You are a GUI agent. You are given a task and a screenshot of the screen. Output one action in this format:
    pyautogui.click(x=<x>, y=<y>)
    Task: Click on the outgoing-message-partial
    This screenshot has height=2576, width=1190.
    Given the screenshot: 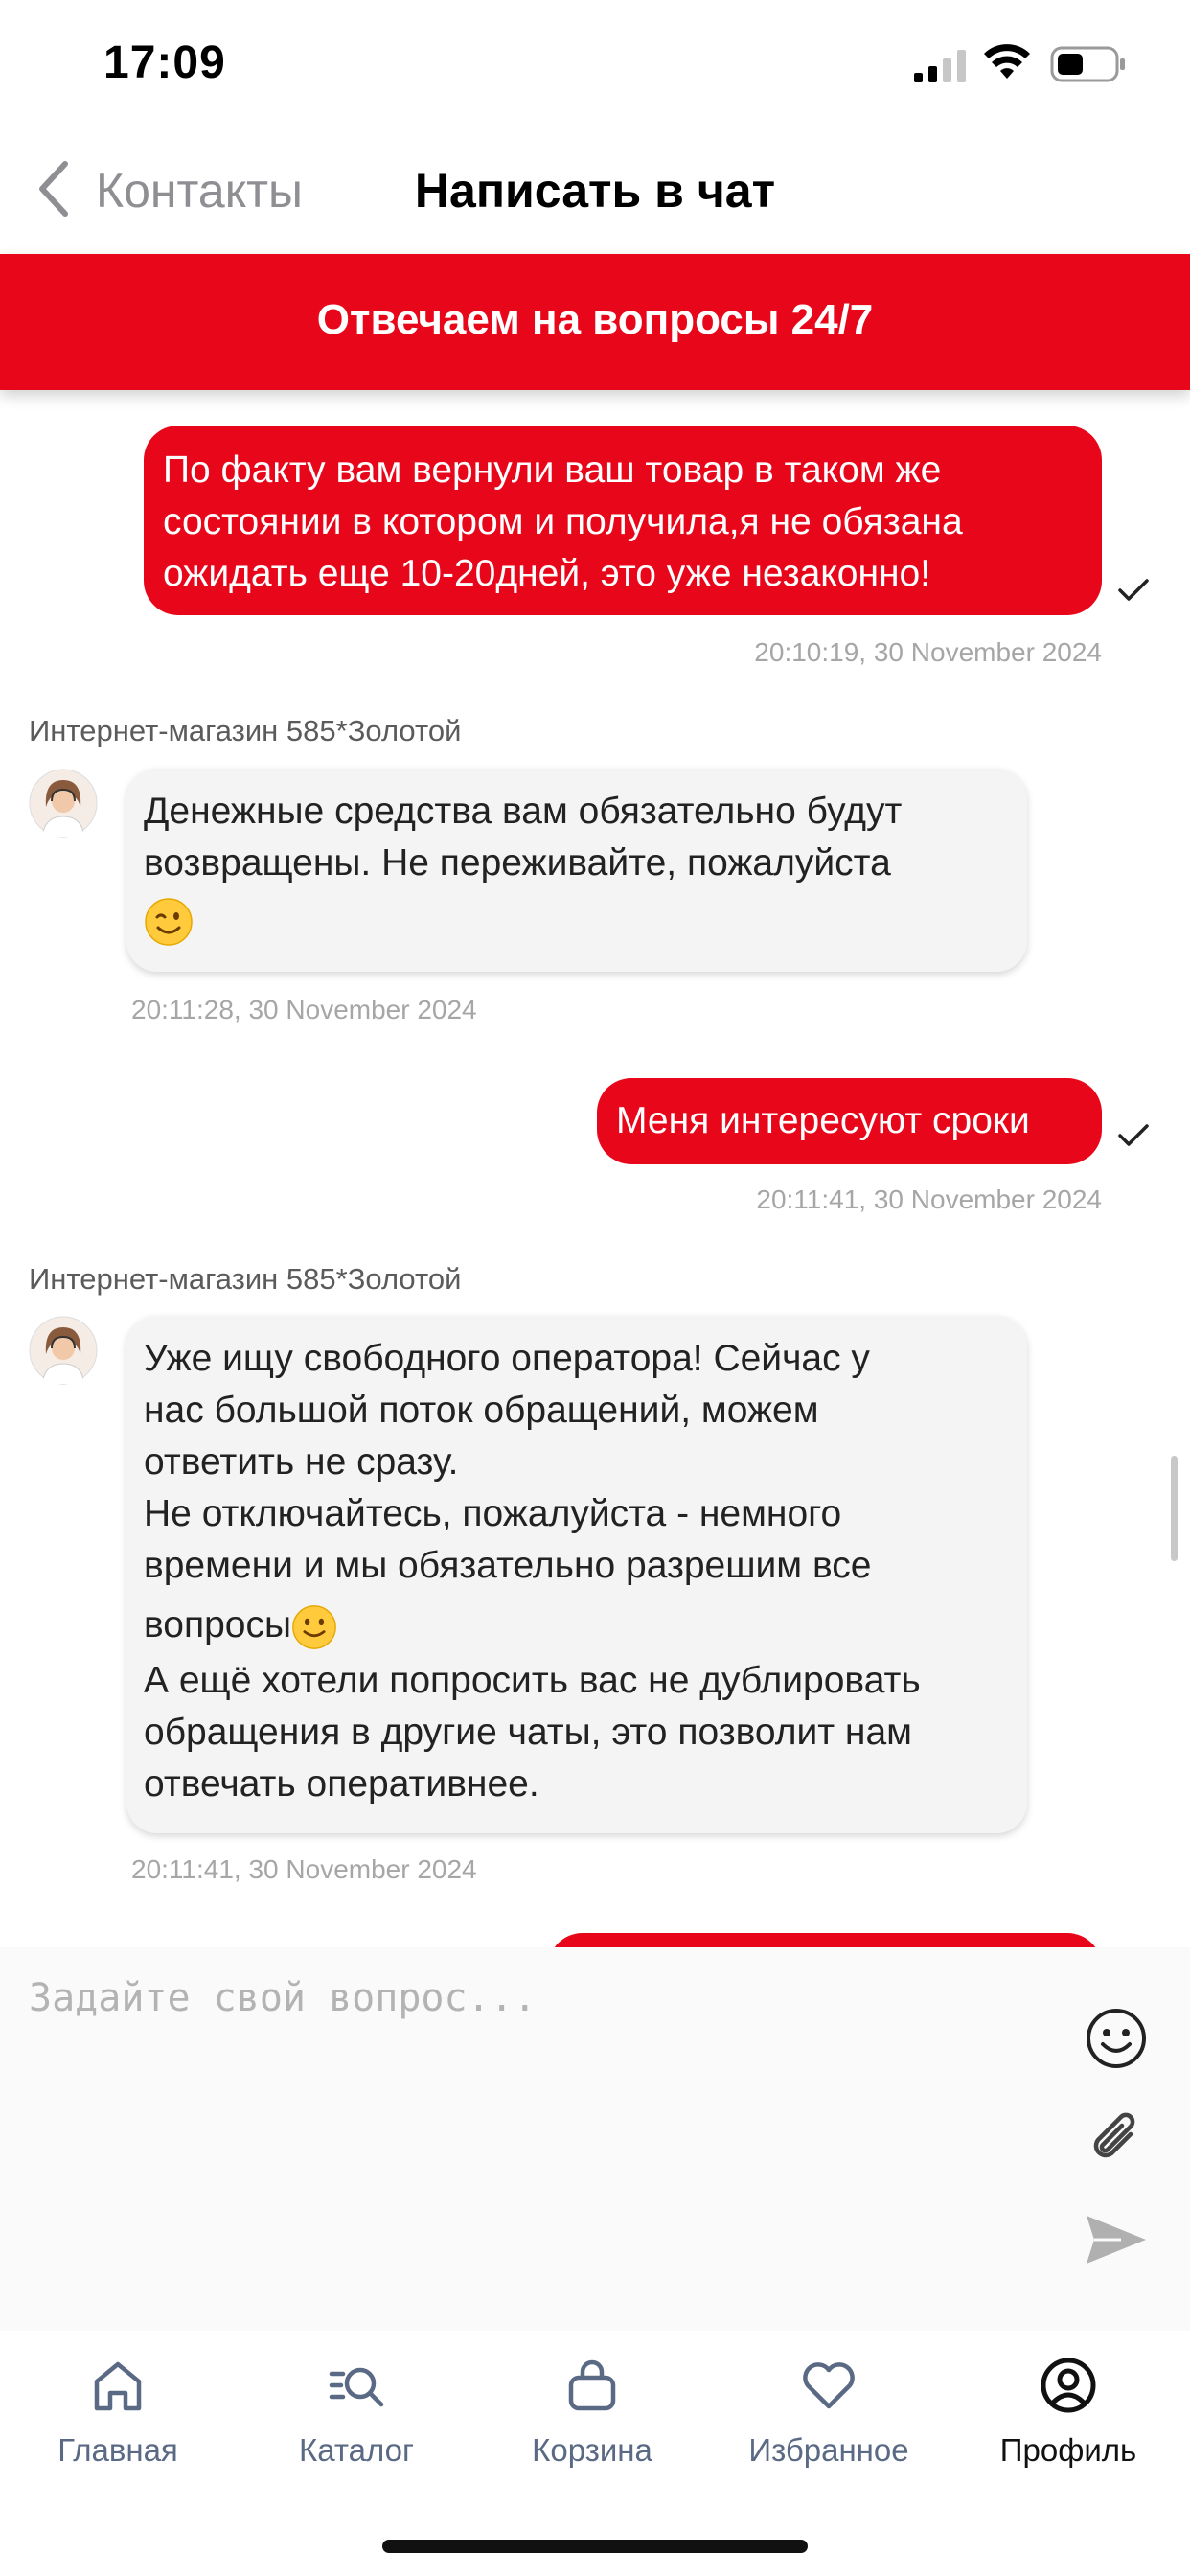 What is the action you would take?
    pyautogui.click(x=825, y=1940)
    